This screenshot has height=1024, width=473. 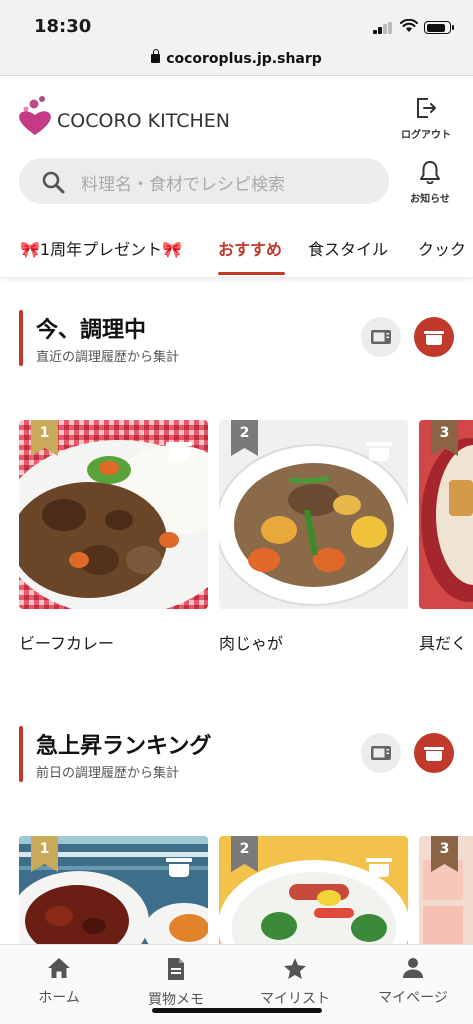 What do you see at coordinates (176, 983) in the screenshot?
I see `nav-shopping-memo: 買物メモ` at bounding box center [176, 983].